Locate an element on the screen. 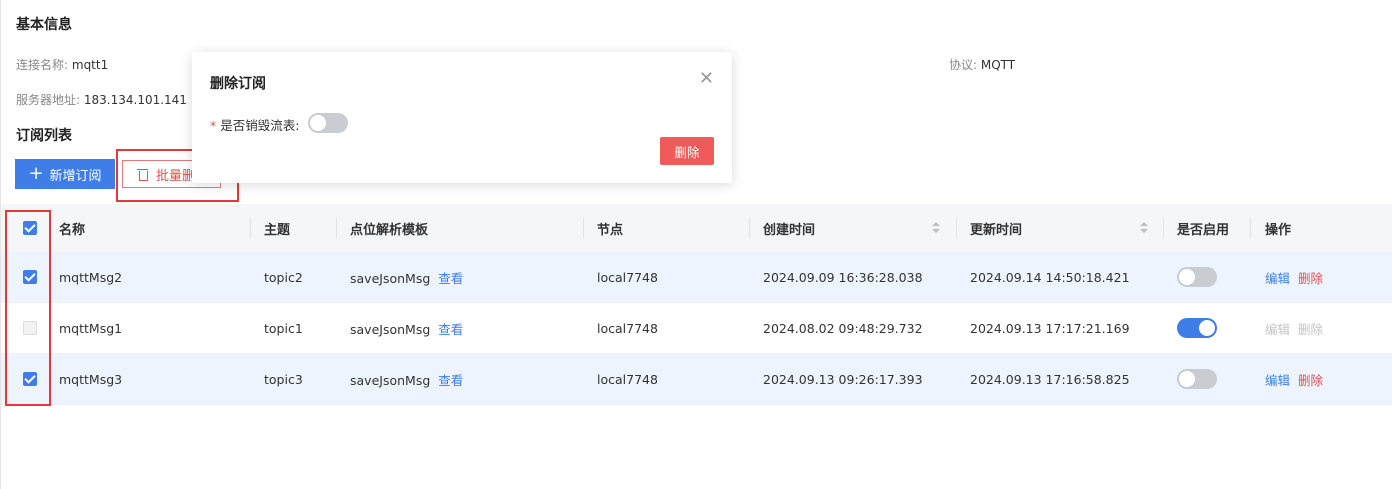  add-subscription-label: 新增订阅 is located at coordinates (75, 176).